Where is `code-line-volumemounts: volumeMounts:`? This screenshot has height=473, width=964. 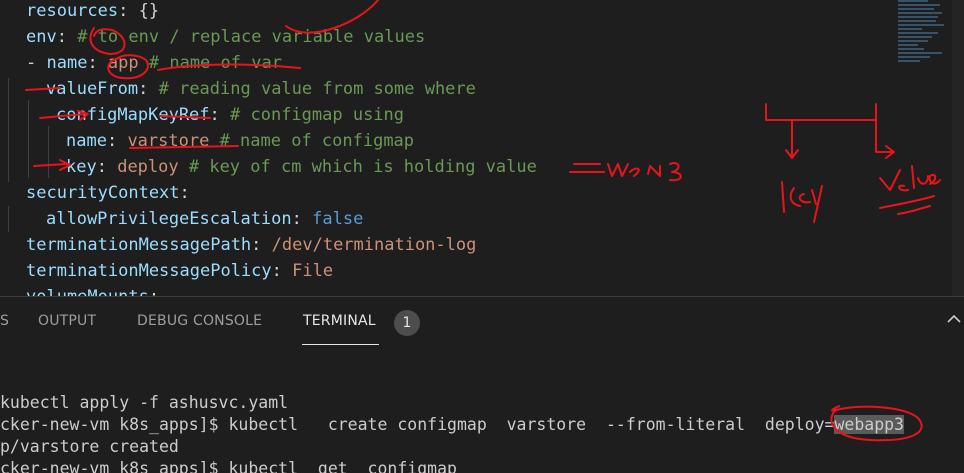
code-line-volumemounts: volumeMounts: is located at coordinates (92, 290).